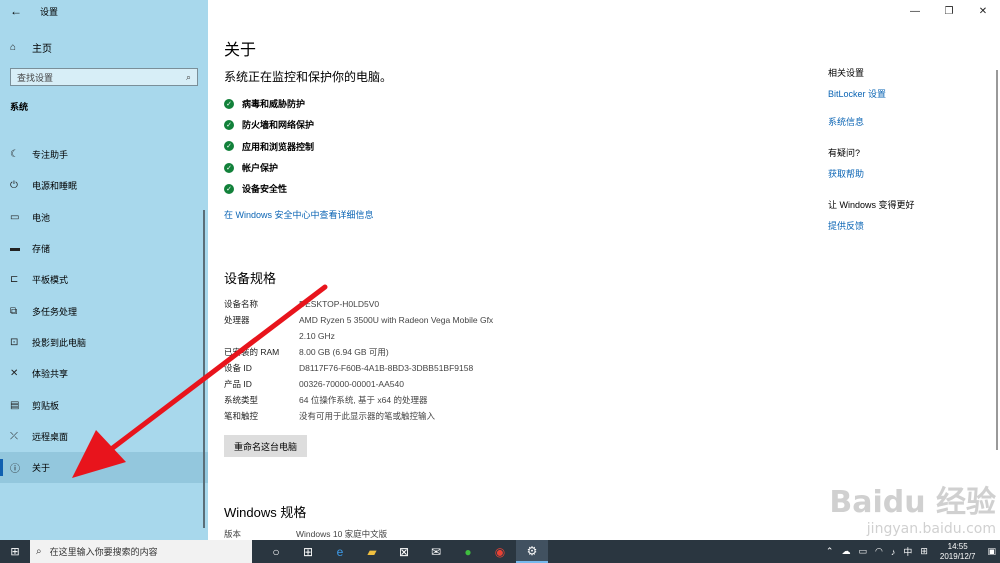 The width and height of the screenshot is (1000, 563). I want to click on spec-value: 00326-70000-00001-AA540, so click(351, 384).